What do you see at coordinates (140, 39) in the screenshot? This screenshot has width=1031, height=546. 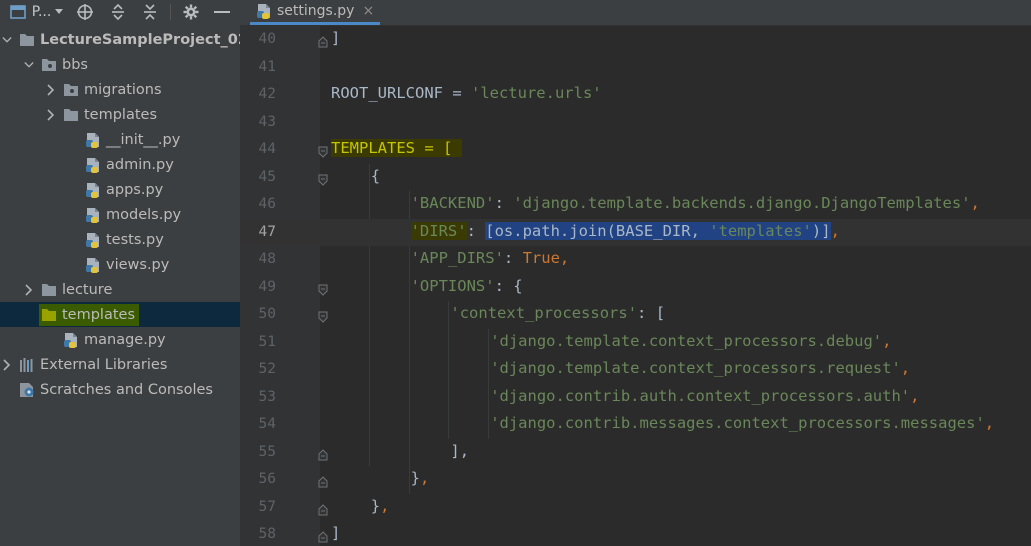 I see `tree-item-label: LectureSampleProject_0216` at bounding box center [140, 39].